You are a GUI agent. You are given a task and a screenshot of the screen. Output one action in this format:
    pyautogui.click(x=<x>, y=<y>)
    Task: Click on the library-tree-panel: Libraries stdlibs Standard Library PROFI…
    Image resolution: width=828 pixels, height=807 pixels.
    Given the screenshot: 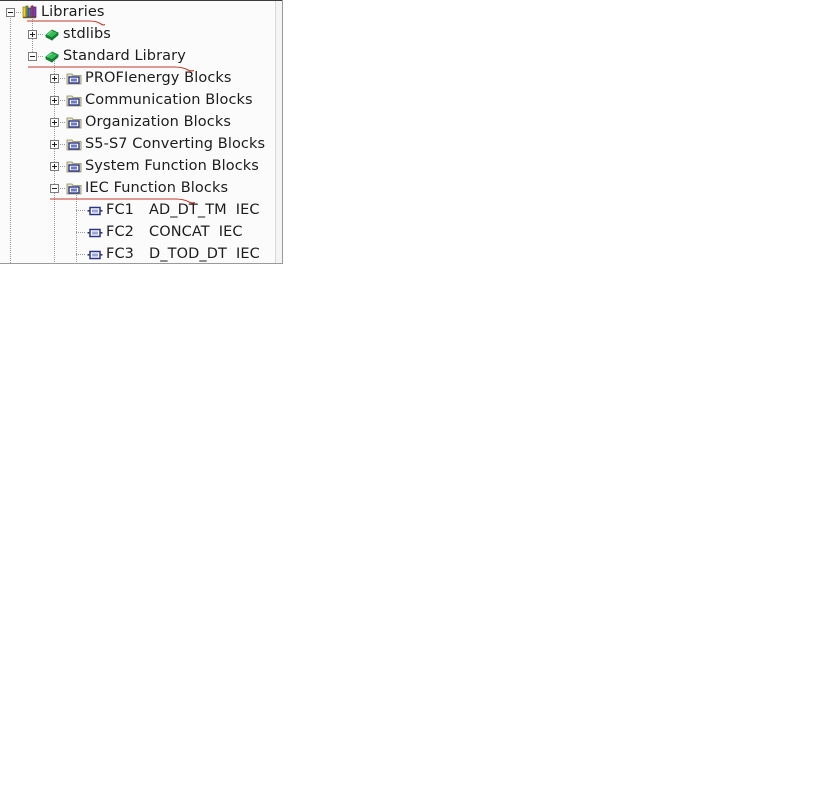 What is the action you would take?
    pyautogui.click(x=141, y=132)
    